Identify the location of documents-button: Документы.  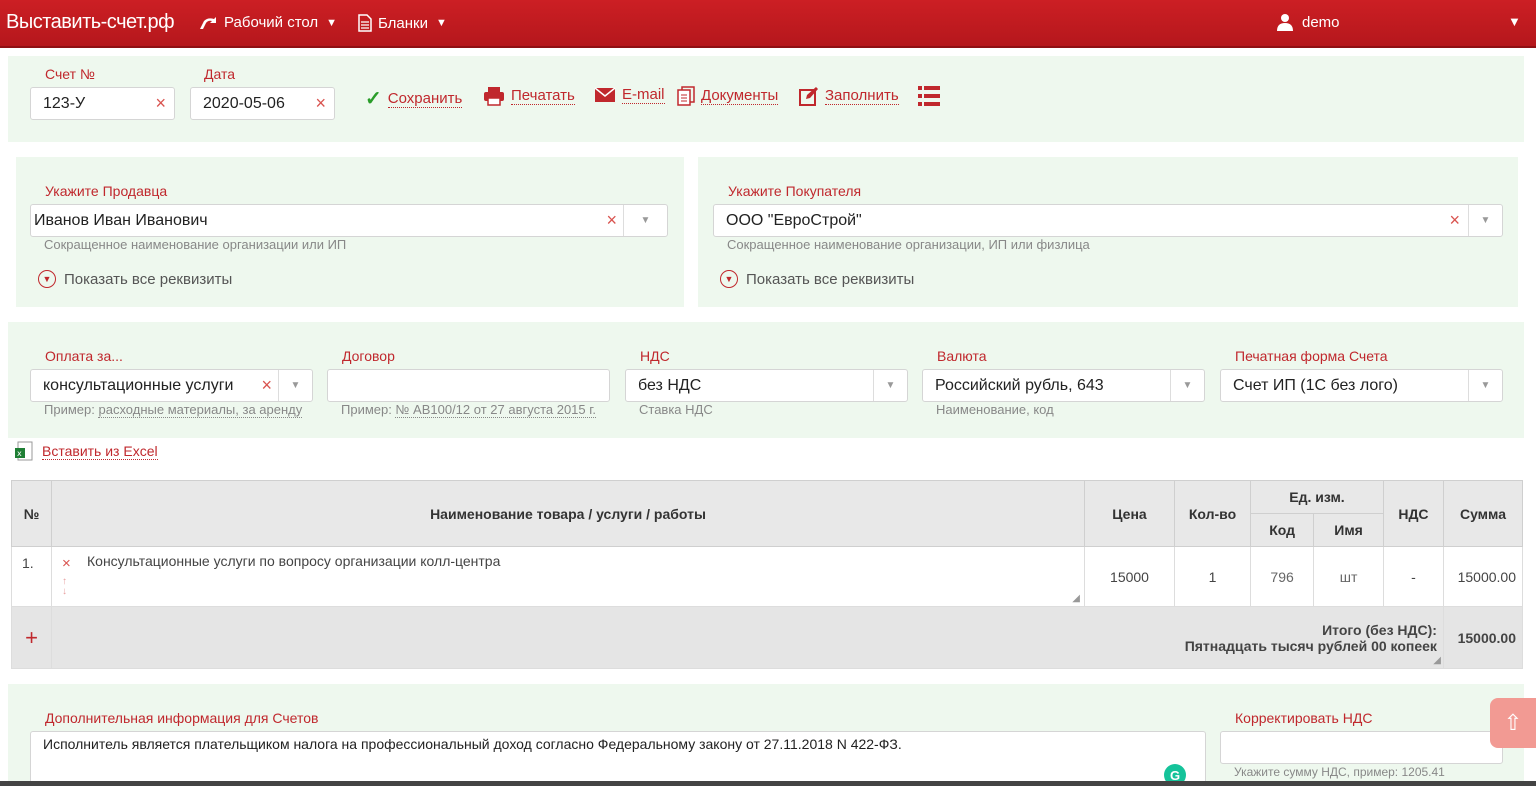
(728, 96).